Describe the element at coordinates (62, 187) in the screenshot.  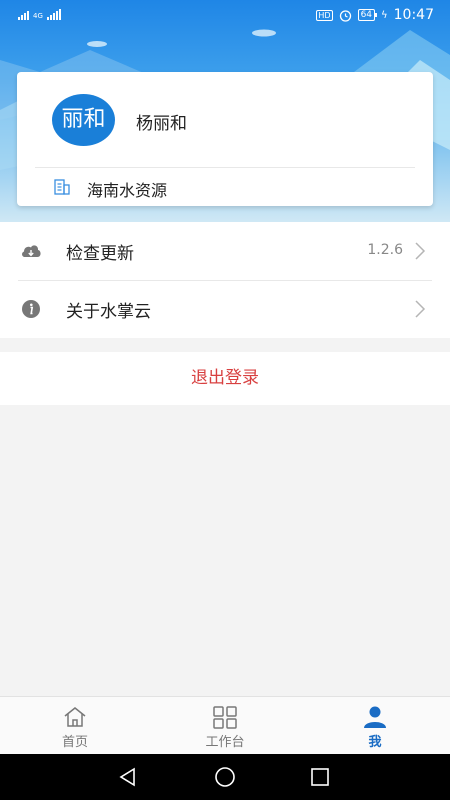
I see `building-icon` at that location.